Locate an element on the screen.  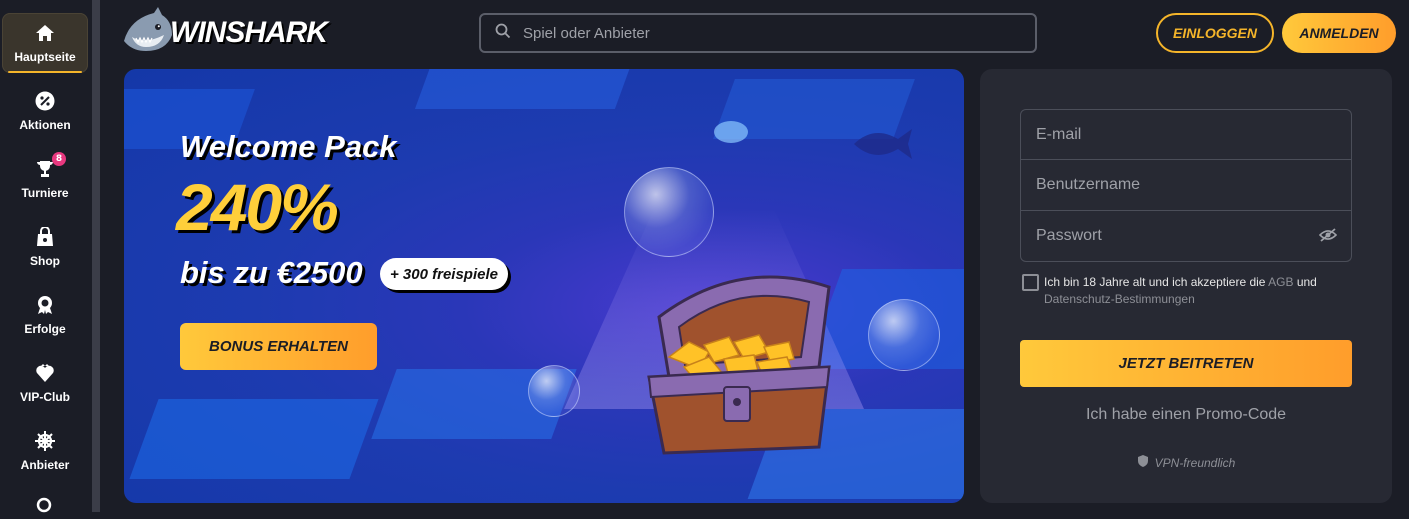
username-field: Benutzername is located at coordinates (1186, 185).